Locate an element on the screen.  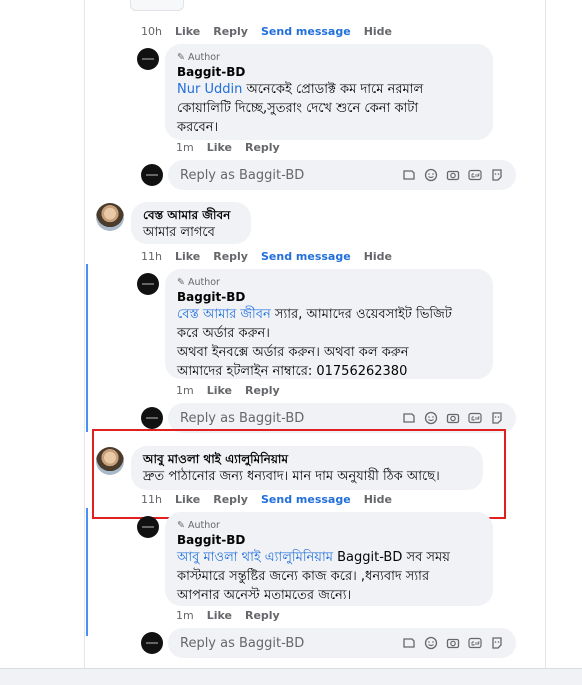
comment-actions: 10h Like Reply Send message Hide is located at coordinates (266, 31).